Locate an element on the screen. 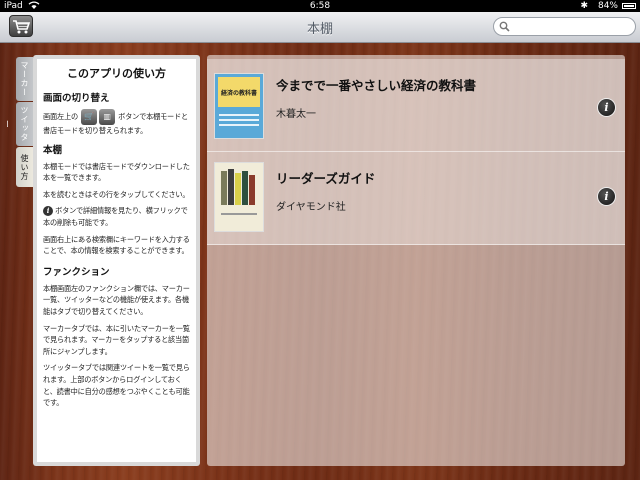 This screenshot has height=480, width=640. book-row: リーダーズガイド ダイヤモンド社 i is located at coordinates (416, 198).